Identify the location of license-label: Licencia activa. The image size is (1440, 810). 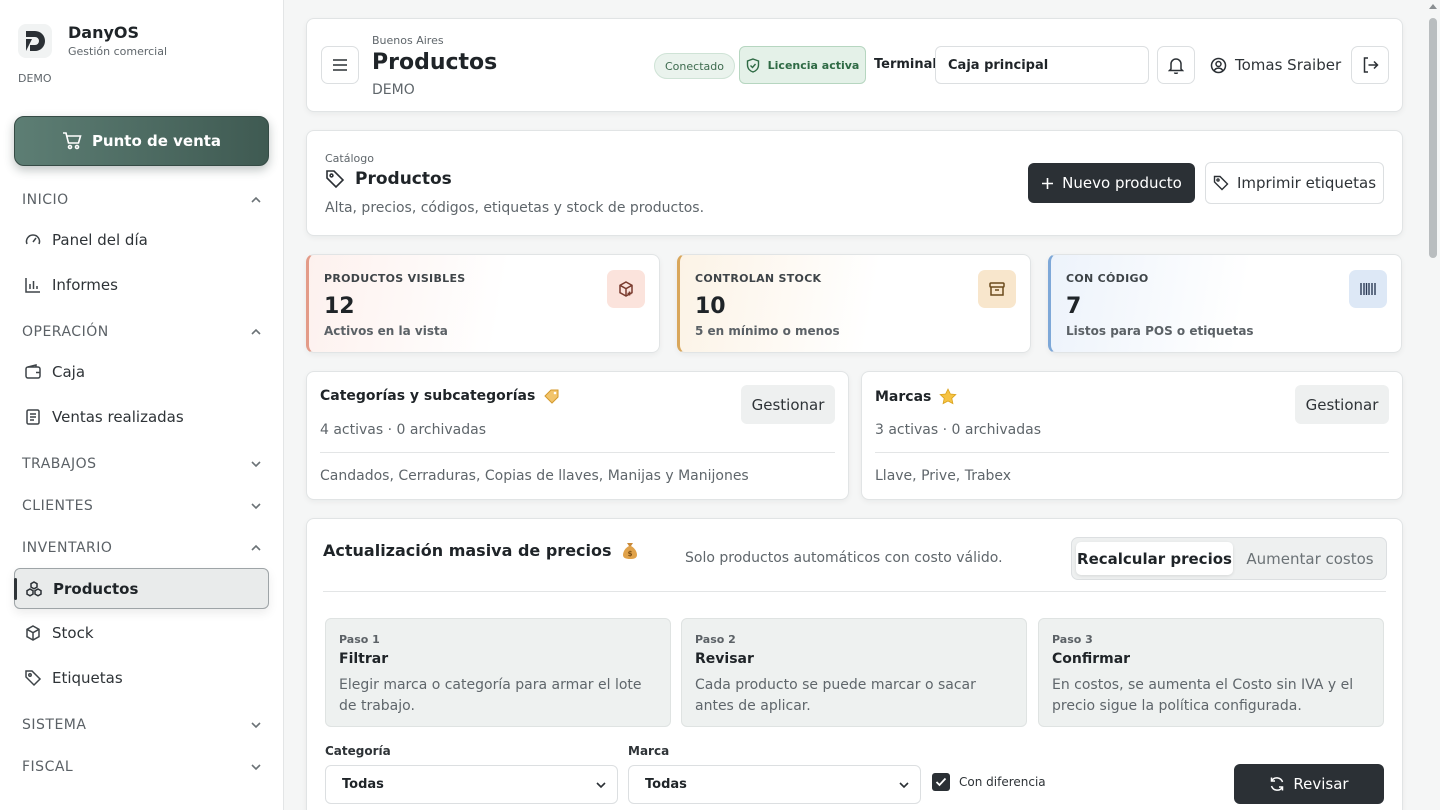
(813, 65).